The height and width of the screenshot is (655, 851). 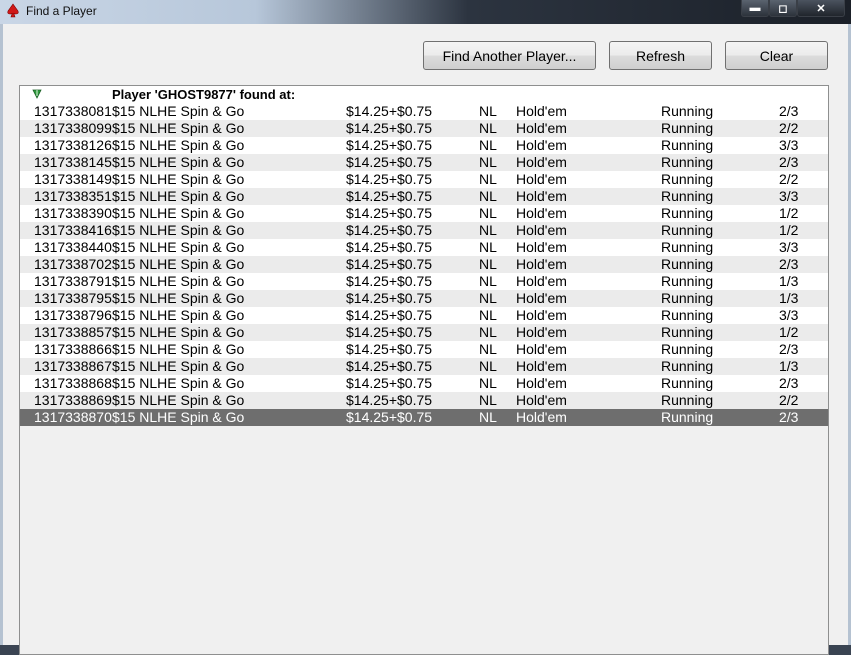 What do you see at coordinates (73, 417) in the screenshot?
I see `tournament-id: 1317338870` at bounding box center [73, 417].